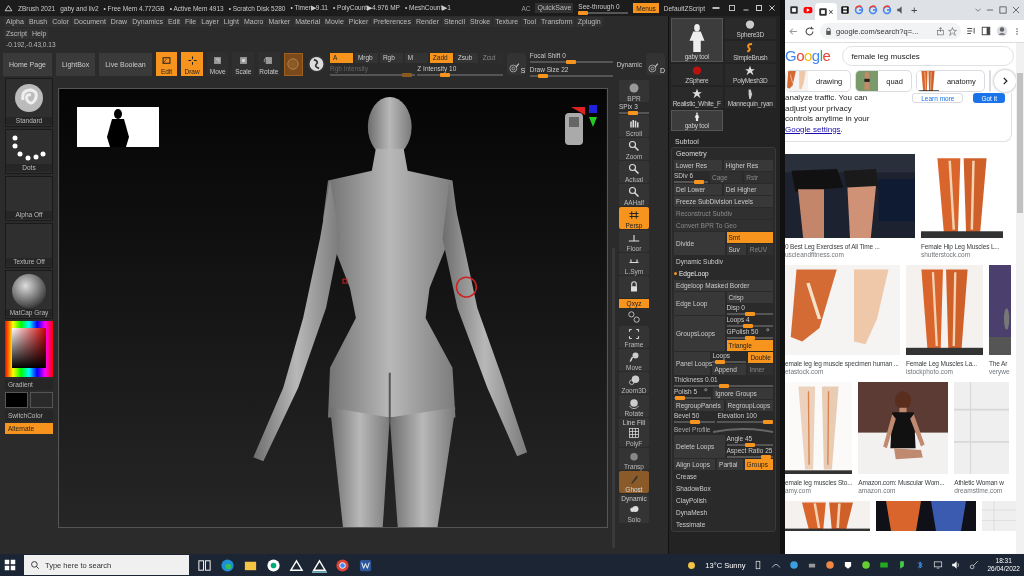 The width and height of the screenshot is (1024, 576). What do you see at coordinates (8, 8) in the screenshot?
I see `logo-icon` at bounding box center [8, 8].